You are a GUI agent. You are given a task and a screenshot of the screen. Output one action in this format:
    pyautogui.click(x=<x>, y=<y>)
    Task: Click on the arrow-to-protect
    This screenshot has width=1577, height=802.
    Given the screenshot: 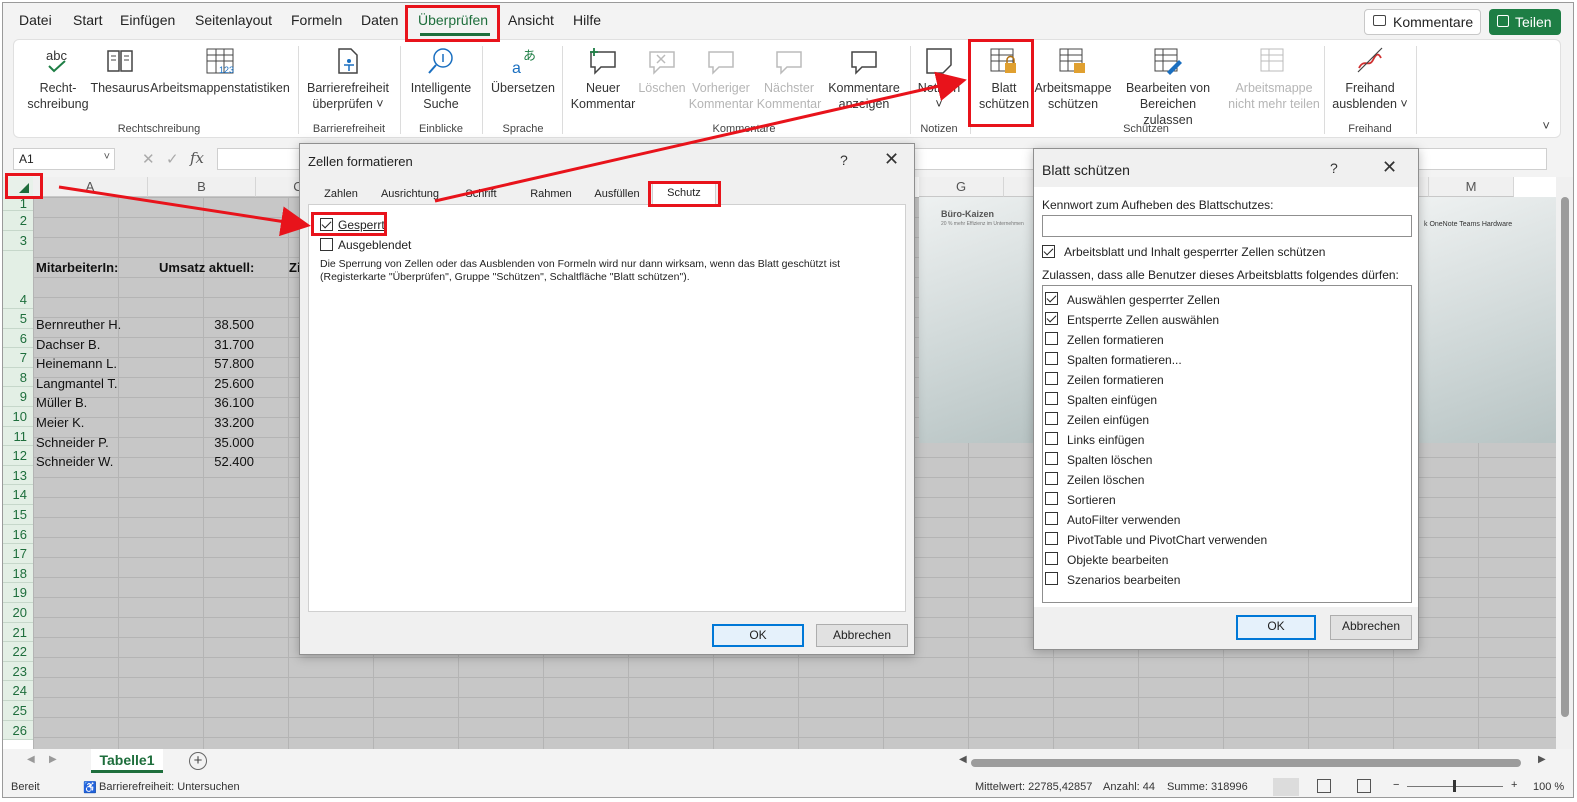 What is the action you would take?
    pyautogui.click(x=700, y=137)
    